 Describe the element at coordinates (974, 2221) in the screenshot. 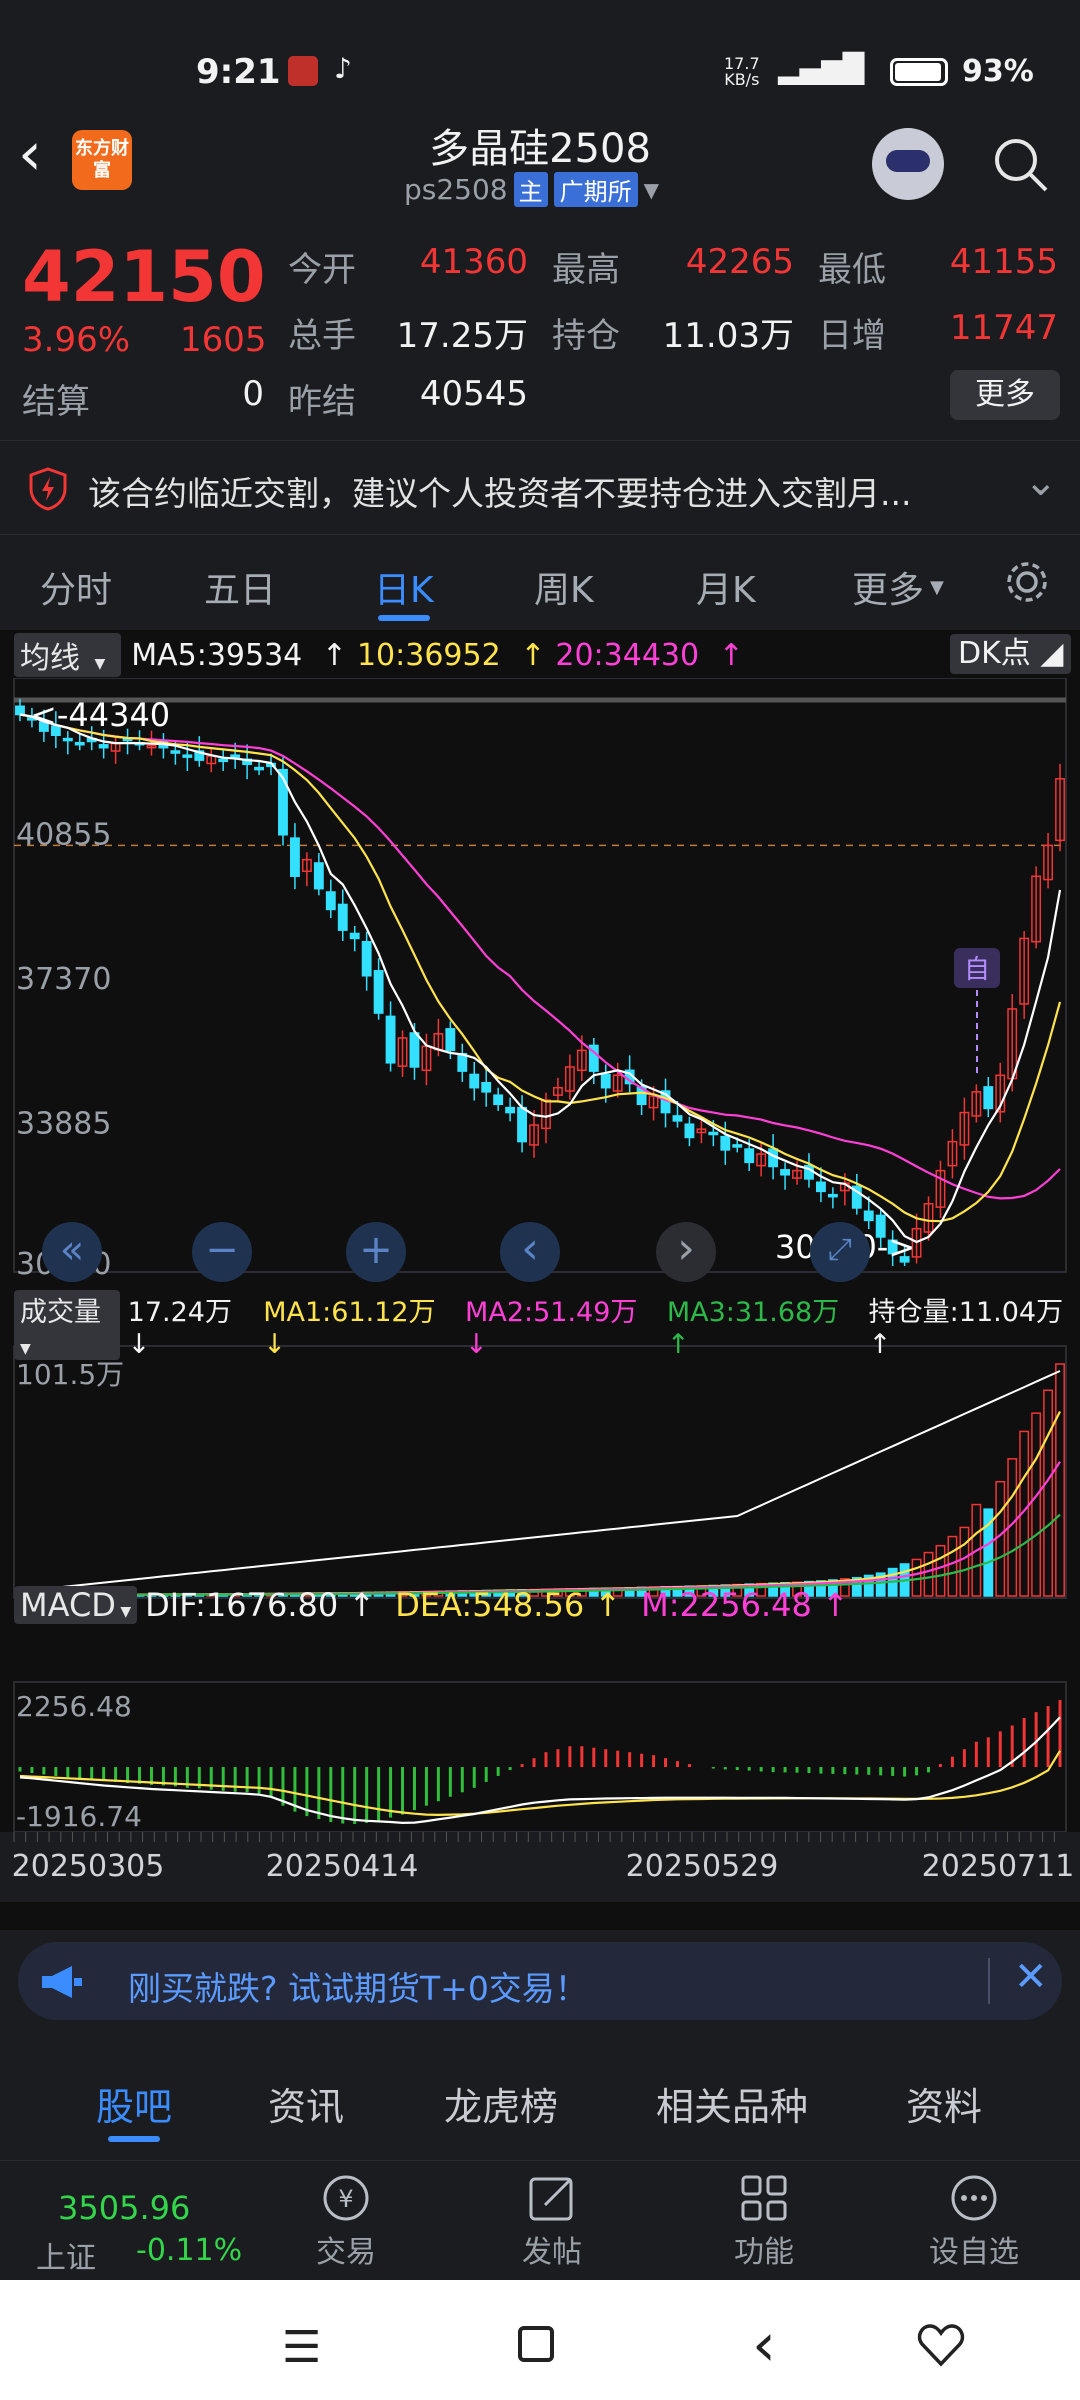

I see `add-watchlist-button: 设自选` at that location.